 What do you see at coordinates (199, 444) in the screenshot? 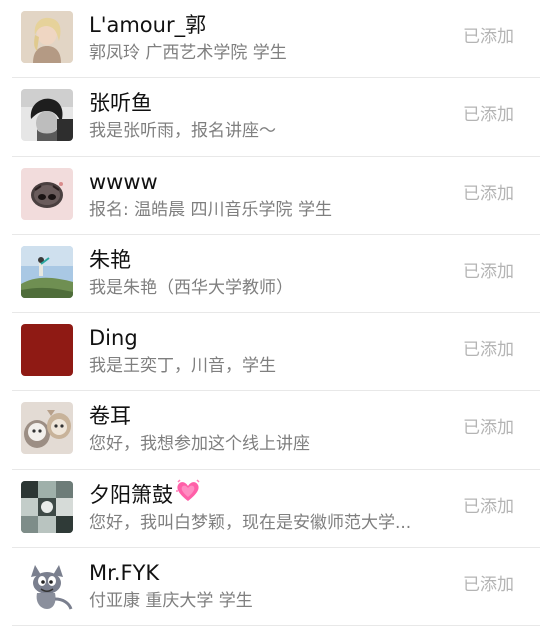
I see `request-message: 您好，我想参加这个线上讲座` at bounding box center [199, 444].